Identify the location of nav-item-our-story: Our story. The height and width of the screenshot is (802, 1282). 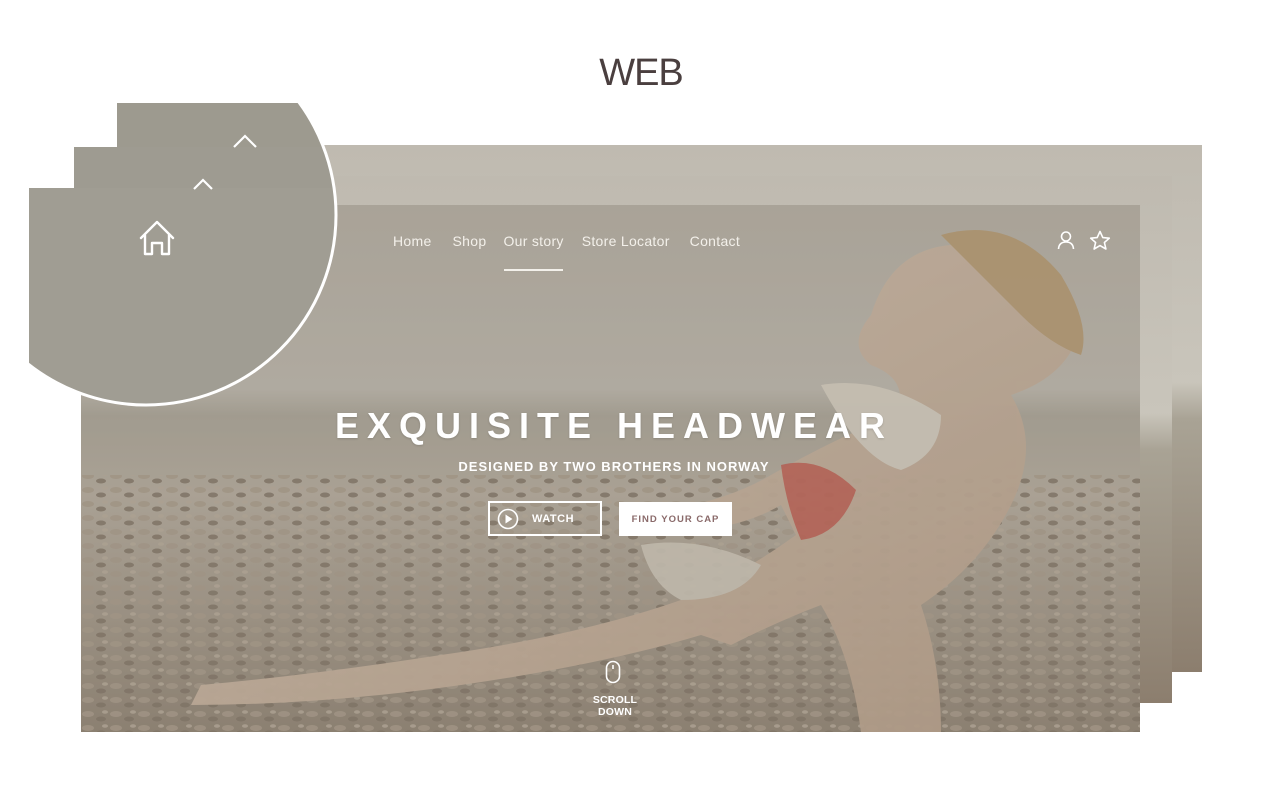
(533, 252).